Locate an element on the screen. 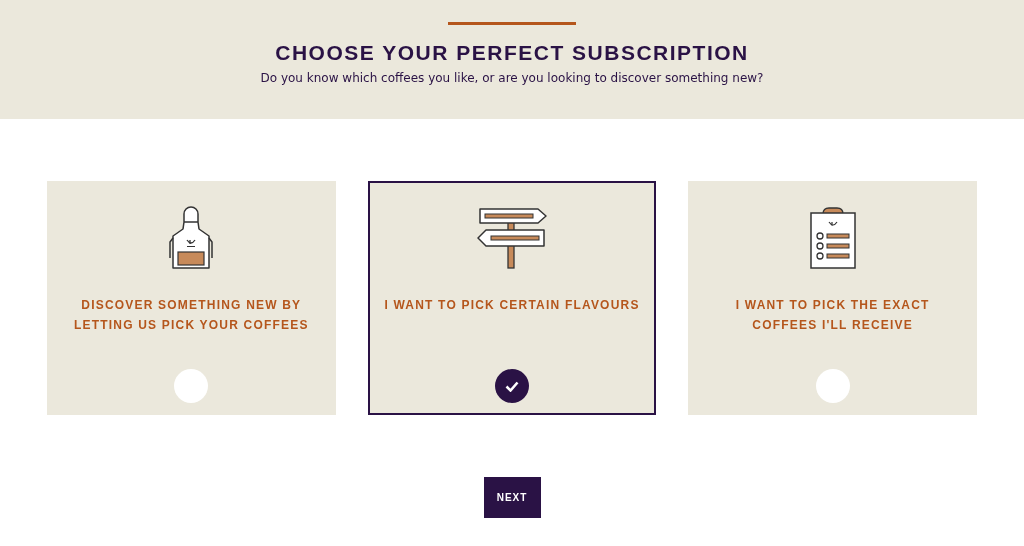 This screenshot has width=1024, height=546. next-button: NEXT is located at coordinates (512, 497).